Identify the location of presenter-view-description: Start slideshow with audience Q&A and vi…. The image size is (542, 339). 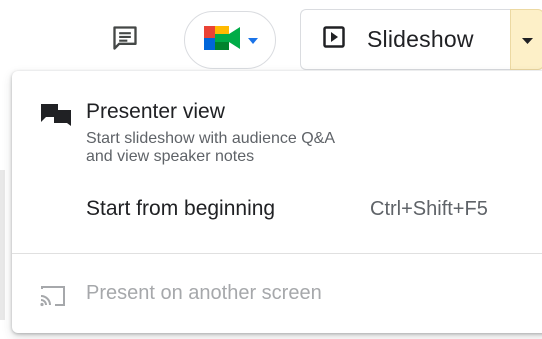
(266, 148).